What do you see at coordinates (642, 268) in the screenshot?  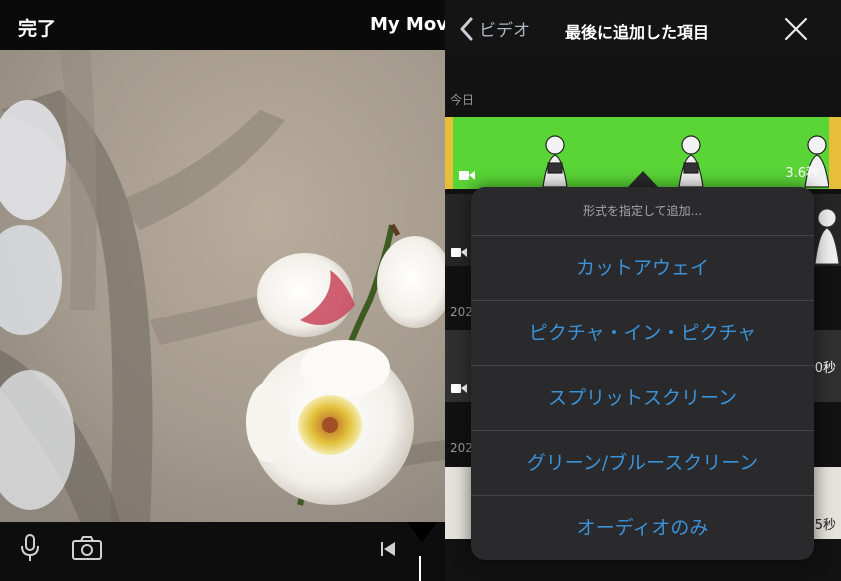 I see `menu-item-cutaway: カットアウェイ` at bounding box center [642, 268].